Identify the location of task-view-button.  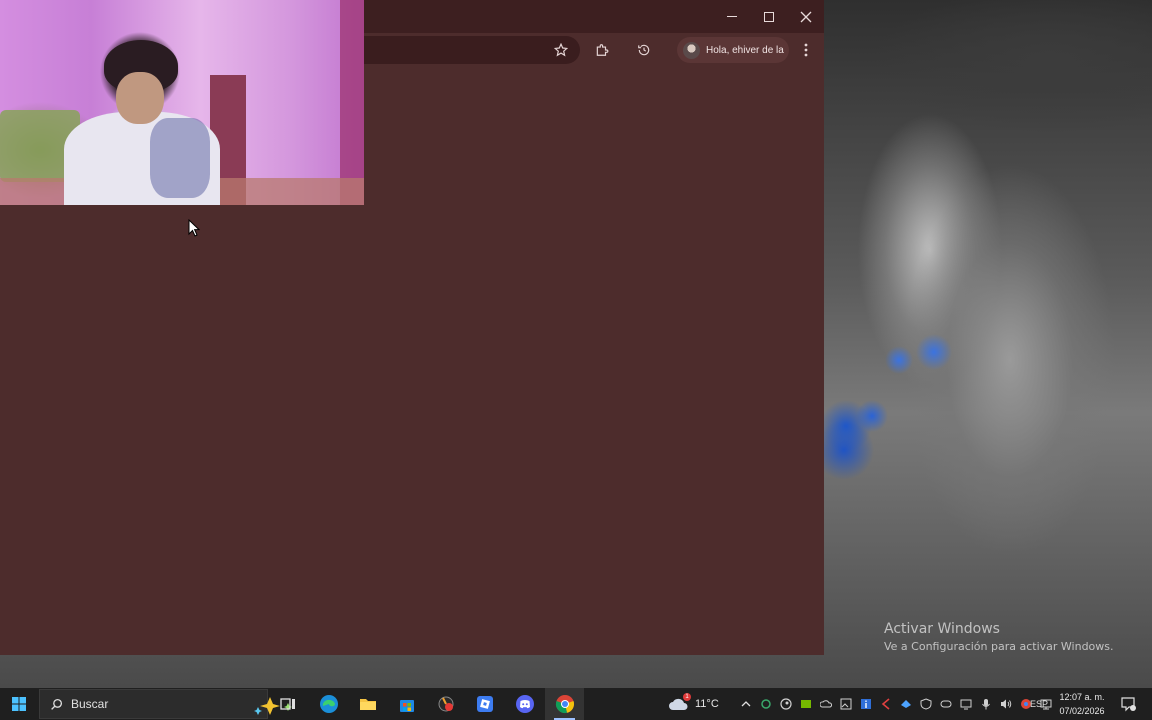
(287, 704).